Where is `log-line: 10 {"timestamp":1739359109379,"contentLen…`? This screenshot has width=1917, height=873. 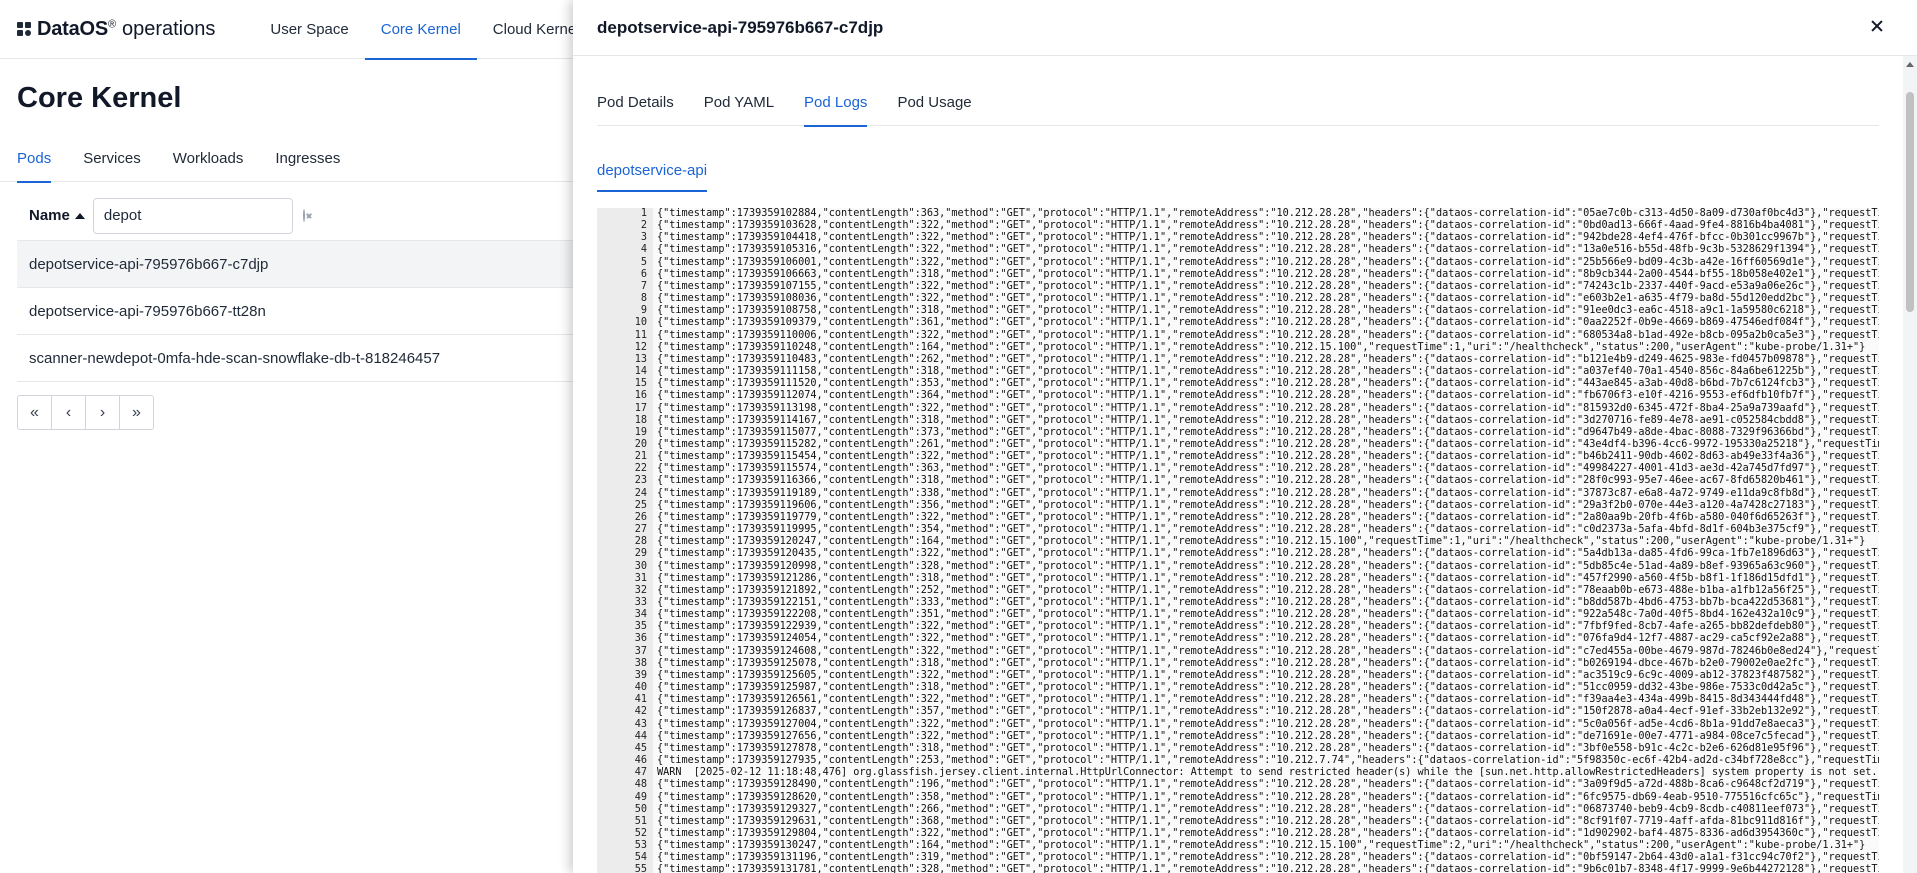
log-line: 10 {"timestamp":1739359109379,"contentLen… is located at coordinates (1238, 323).